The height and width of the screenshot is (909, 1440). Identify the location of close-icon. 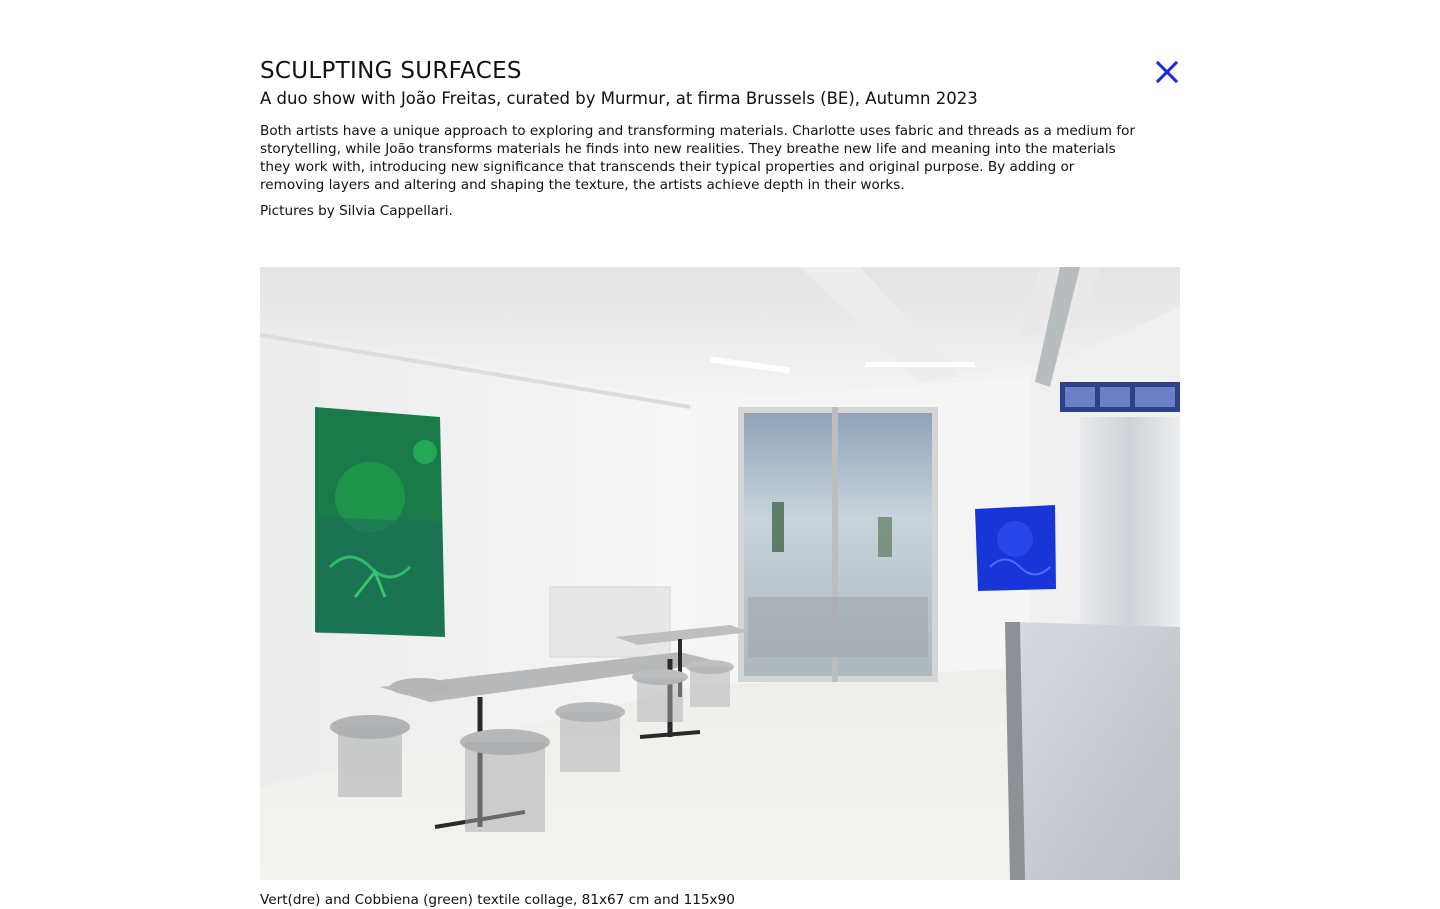
(1167, 72).